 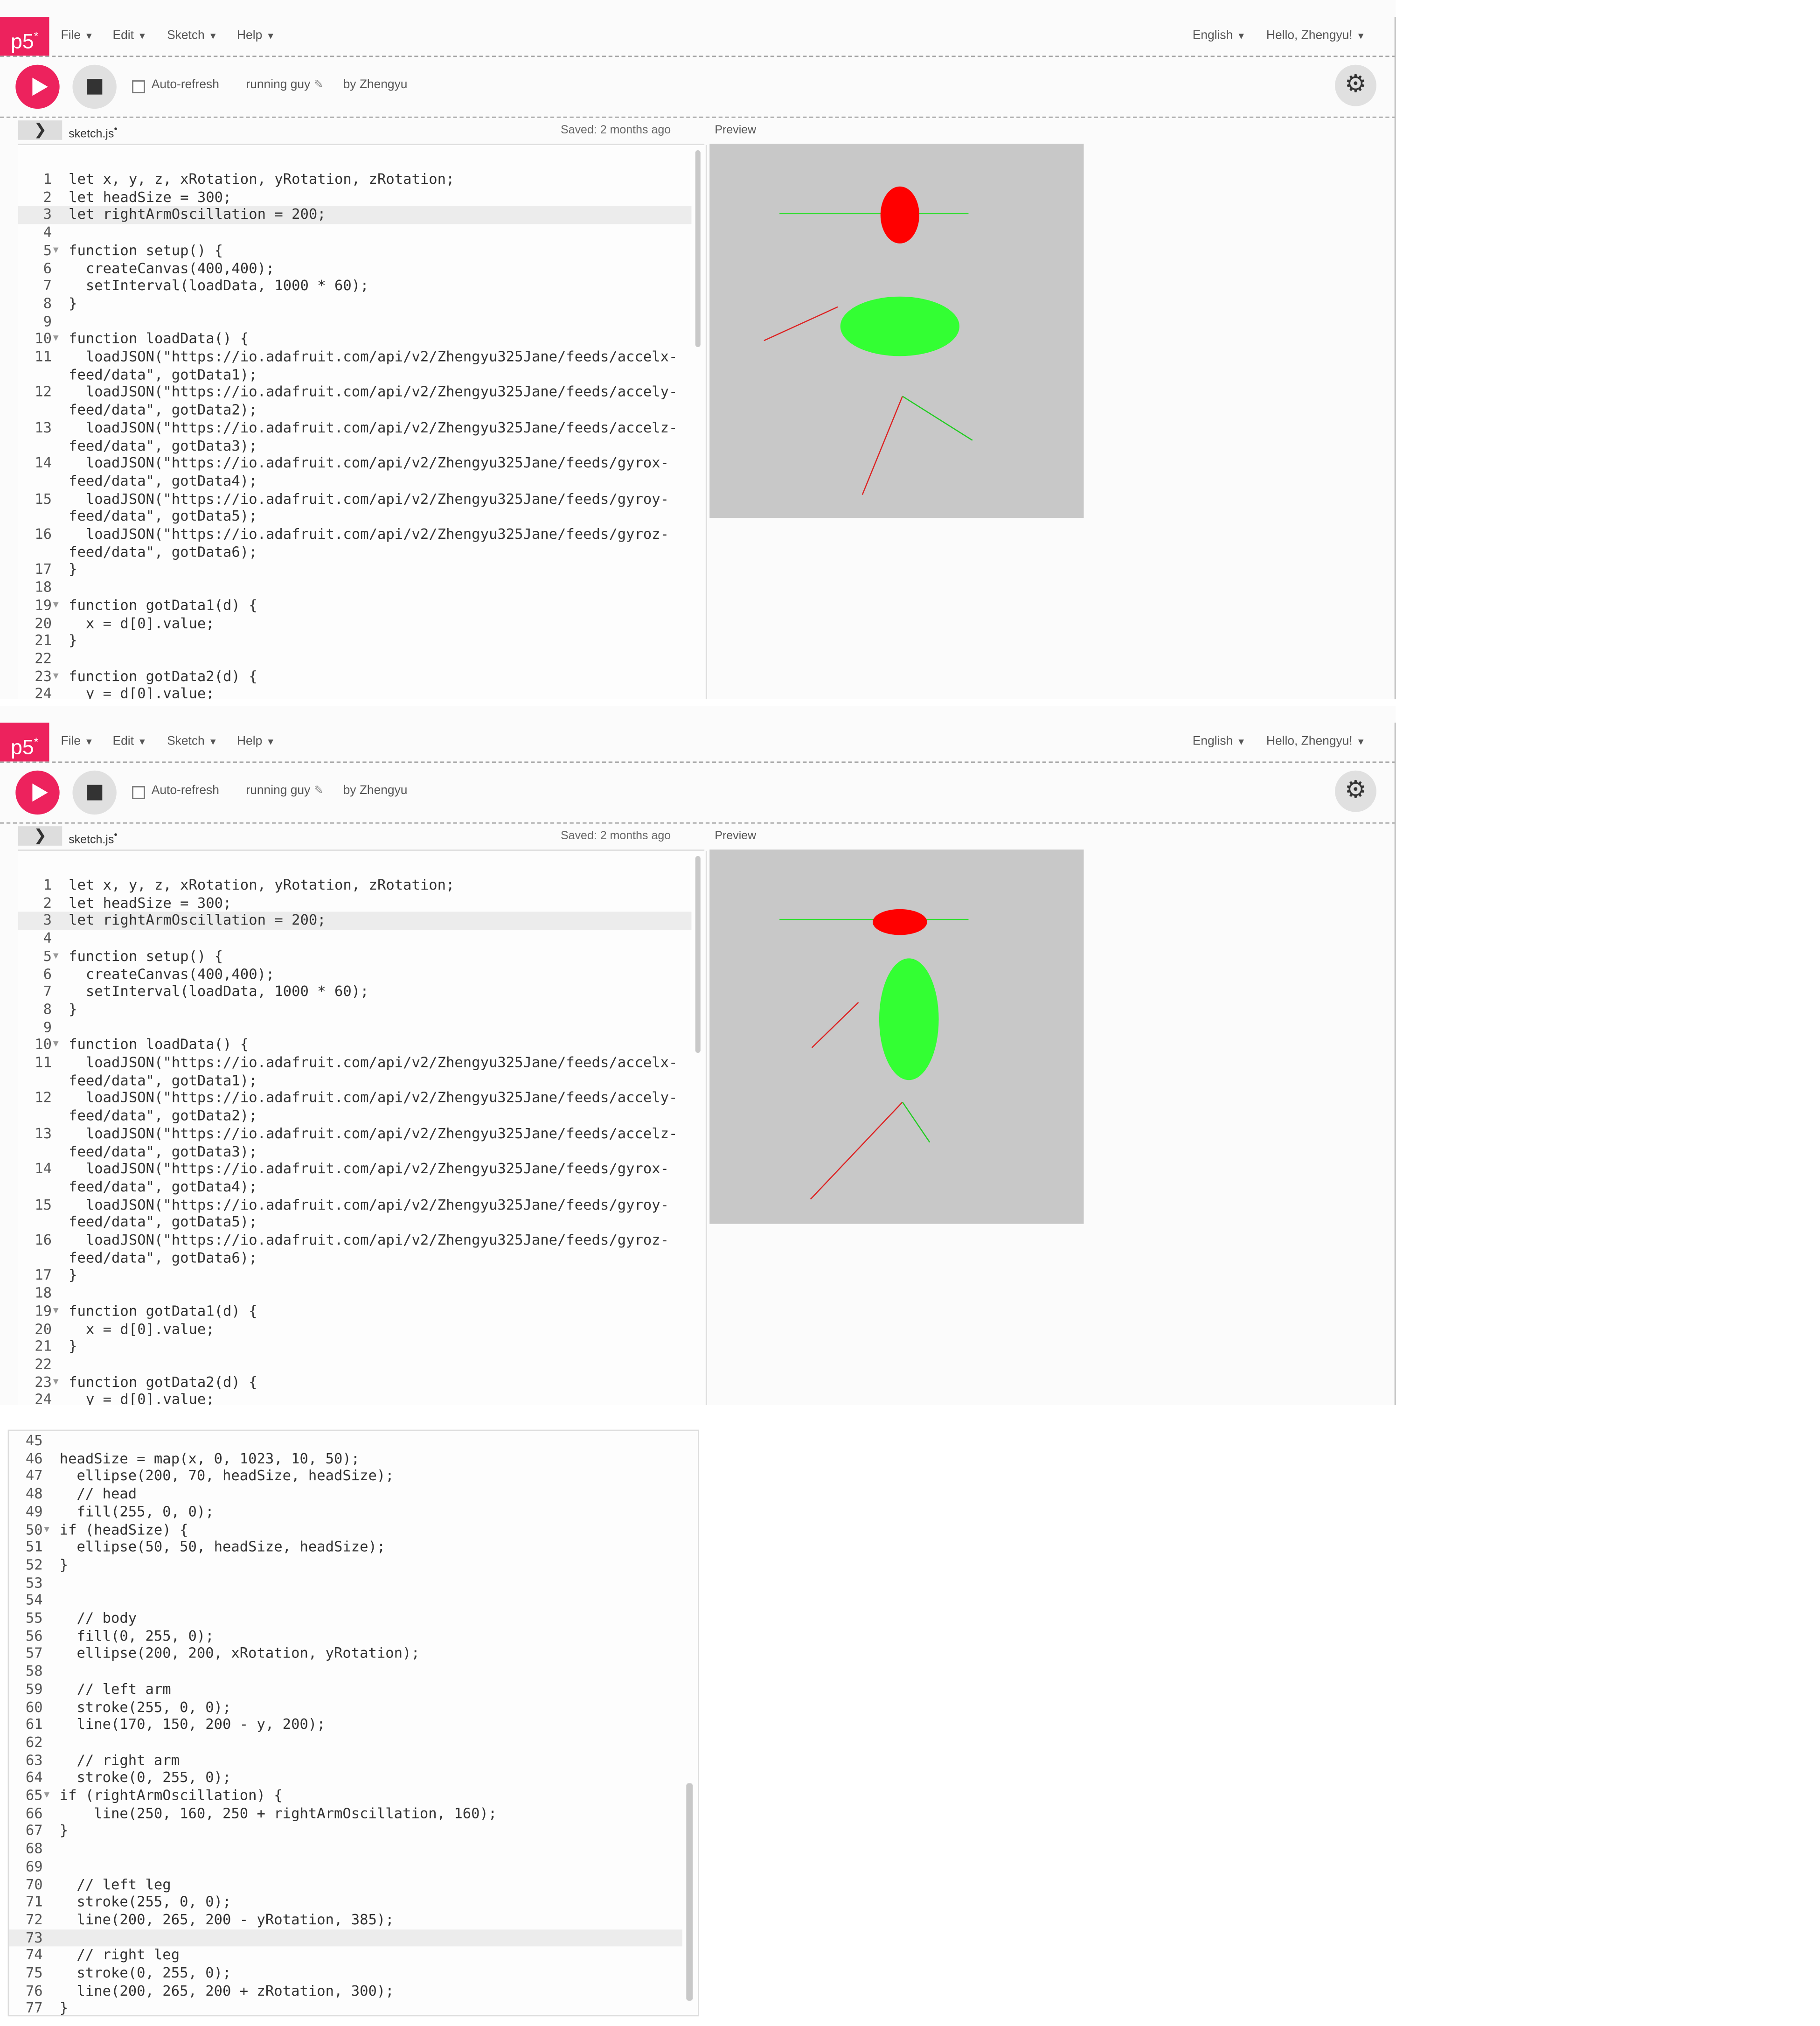 What do you see at coordinates (355, 957) in the screenshot?
I see `code-line: 5 ▼ function setup() {` at bounding box center [355, 957].